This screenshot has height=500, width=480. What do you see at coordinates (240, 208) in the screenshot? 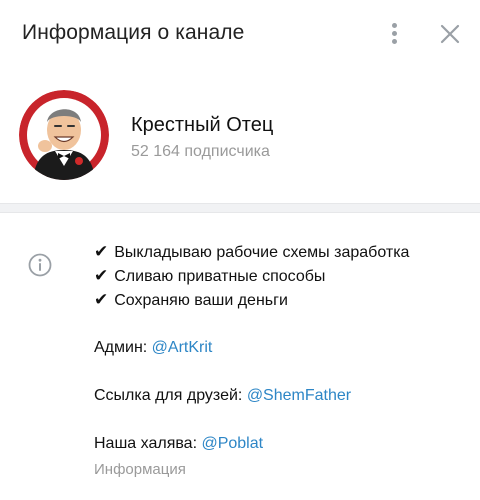
I see `section-divider` at bounding box center [240, 208].